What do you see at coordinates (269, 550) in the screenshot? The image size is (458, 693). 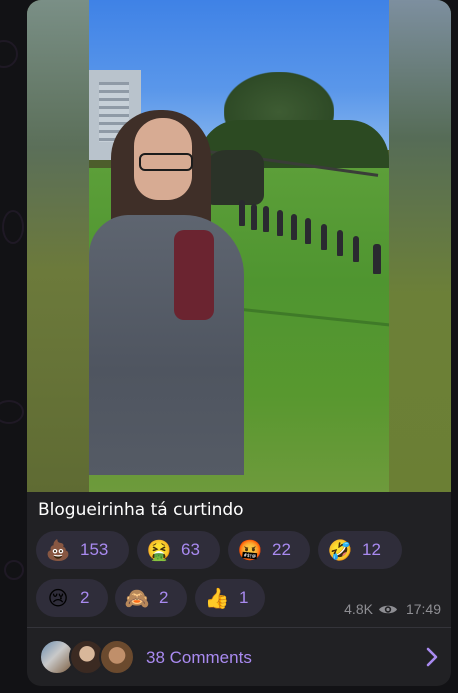 I see `reaction-cursing: 🤬 22` at bounding box center [269, 550].